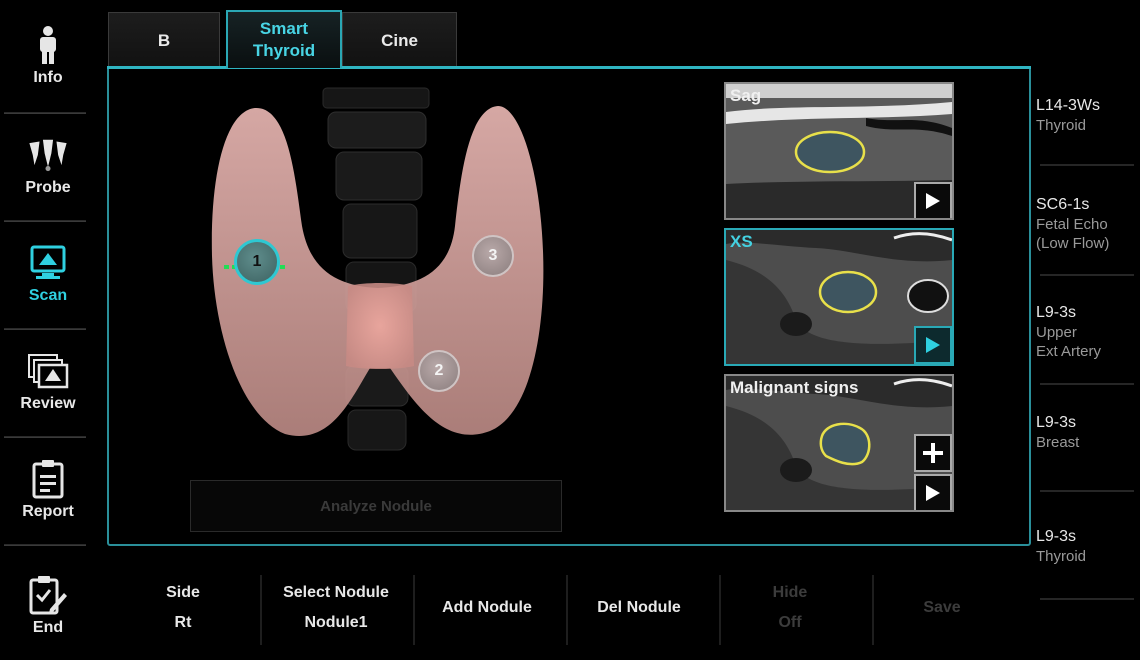 This screenshot has width=1140, height=660. Describe the element at coordinates (790, 608) in the screenshot. I see `hide-control: Hide Off` at that location.